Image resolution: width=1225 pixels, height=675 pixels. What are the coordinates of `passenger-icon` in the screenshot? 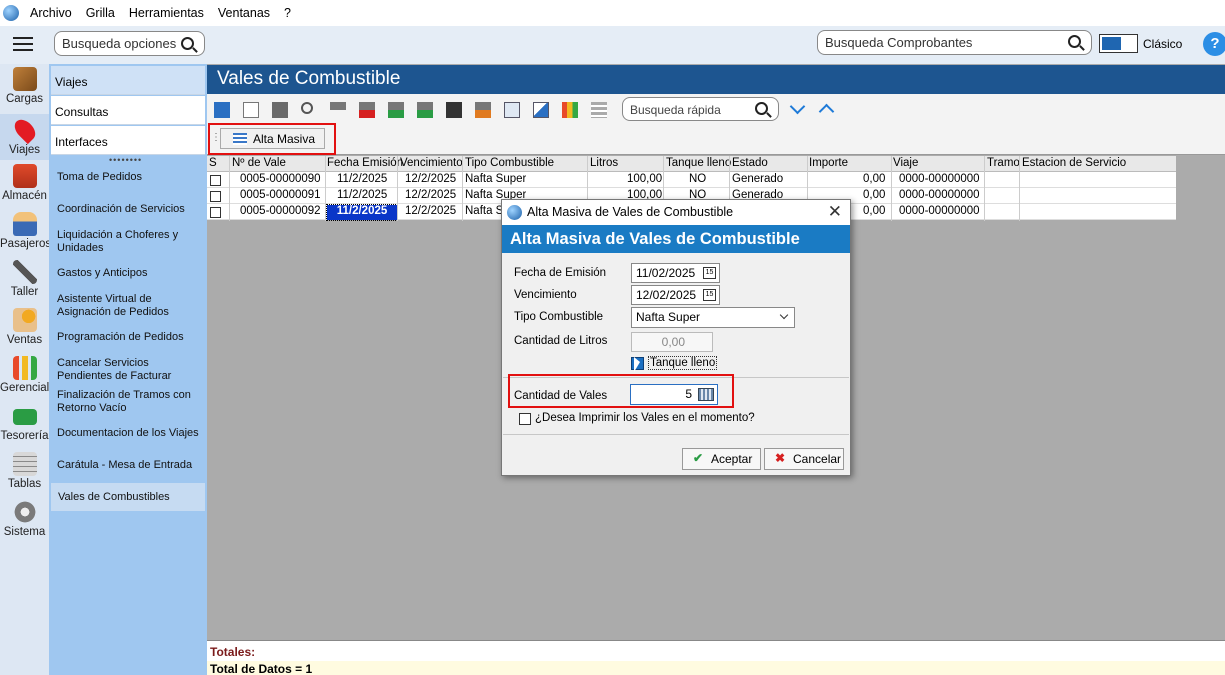 It's located at (24, 224).